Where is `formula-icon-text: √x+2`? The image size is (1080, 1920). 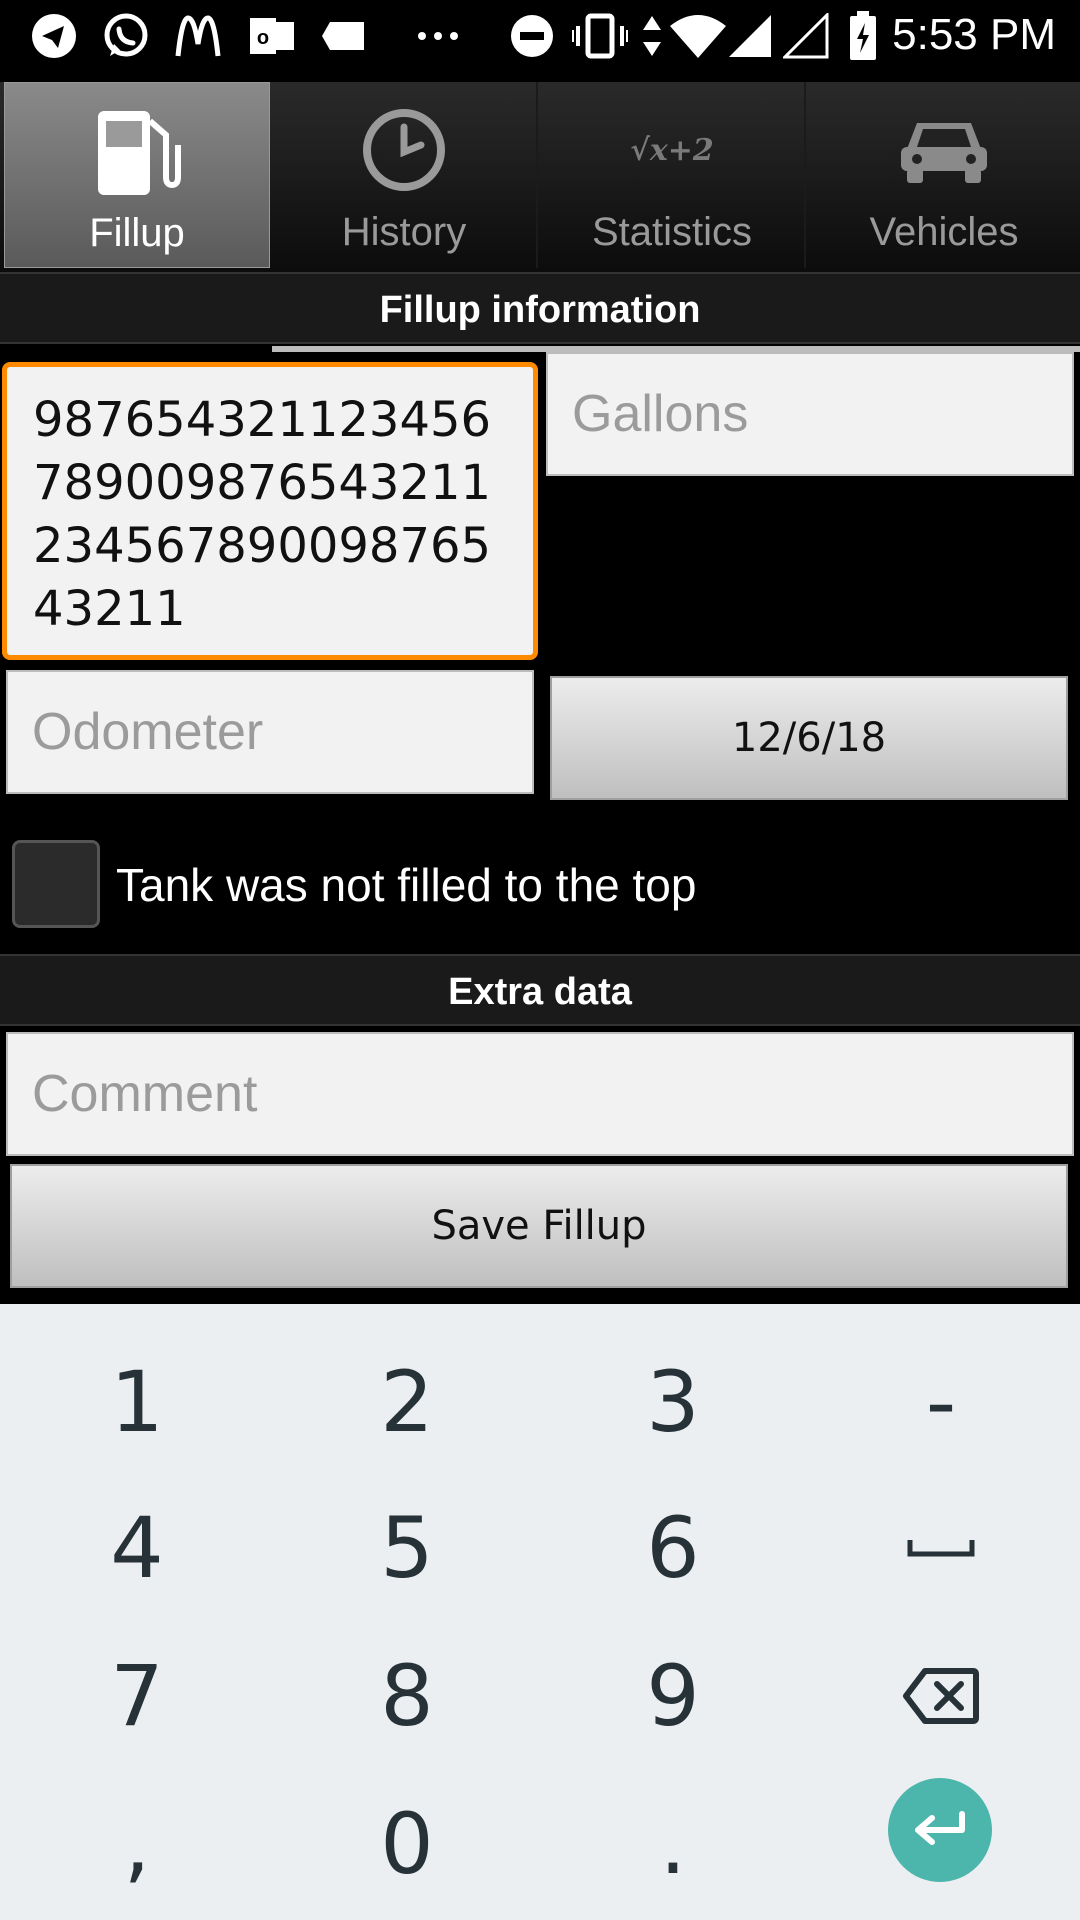
formula-icon-text: √x+2 is located at coordinates (672, 150).